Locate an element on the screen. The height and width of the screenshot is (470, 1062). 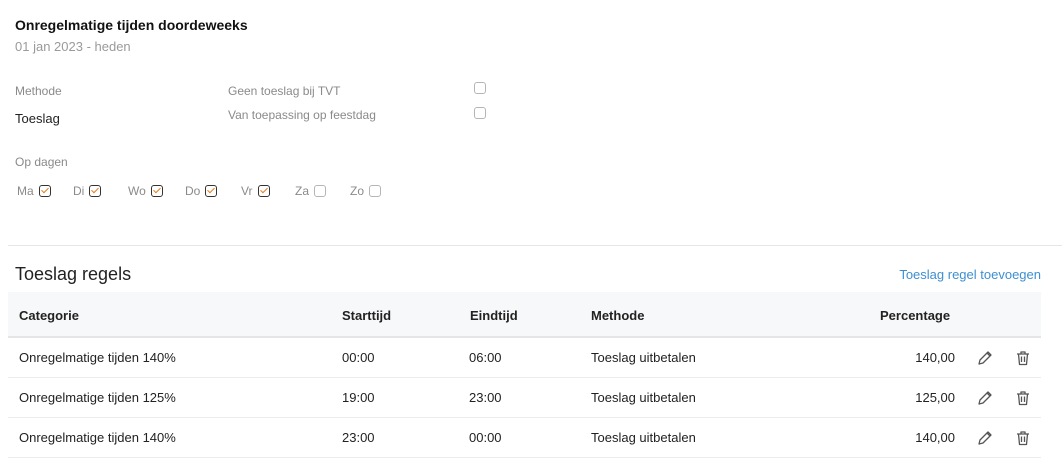
page-title: Onregelmatige tijden doordeweeks is located at coordinates (131, 25).